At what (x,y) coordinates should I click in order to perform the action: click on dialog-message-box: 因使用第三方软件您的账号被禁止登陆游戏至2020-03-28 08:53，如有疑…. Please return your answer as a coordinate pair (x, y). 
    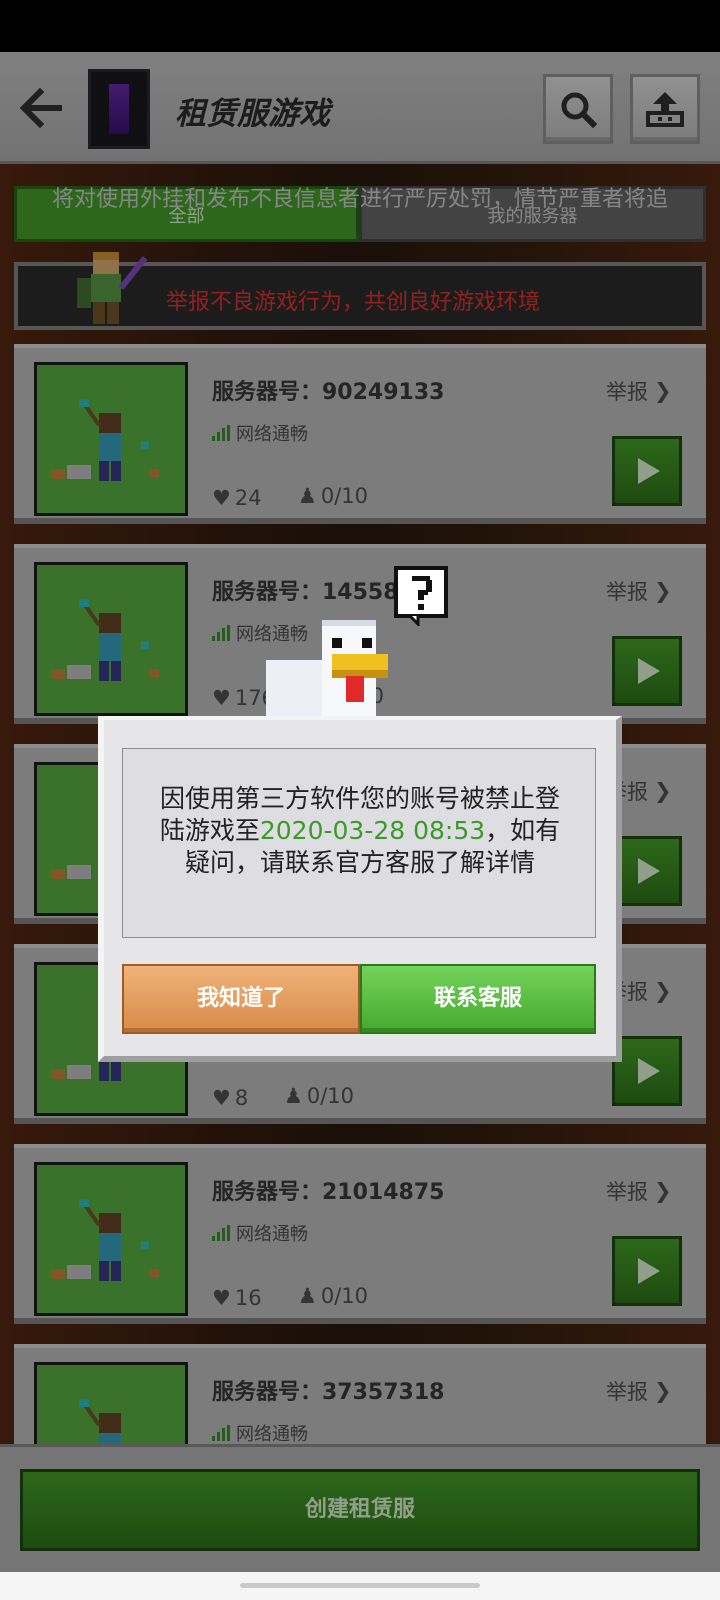
    Looking at the image, I should click on (359, 843).